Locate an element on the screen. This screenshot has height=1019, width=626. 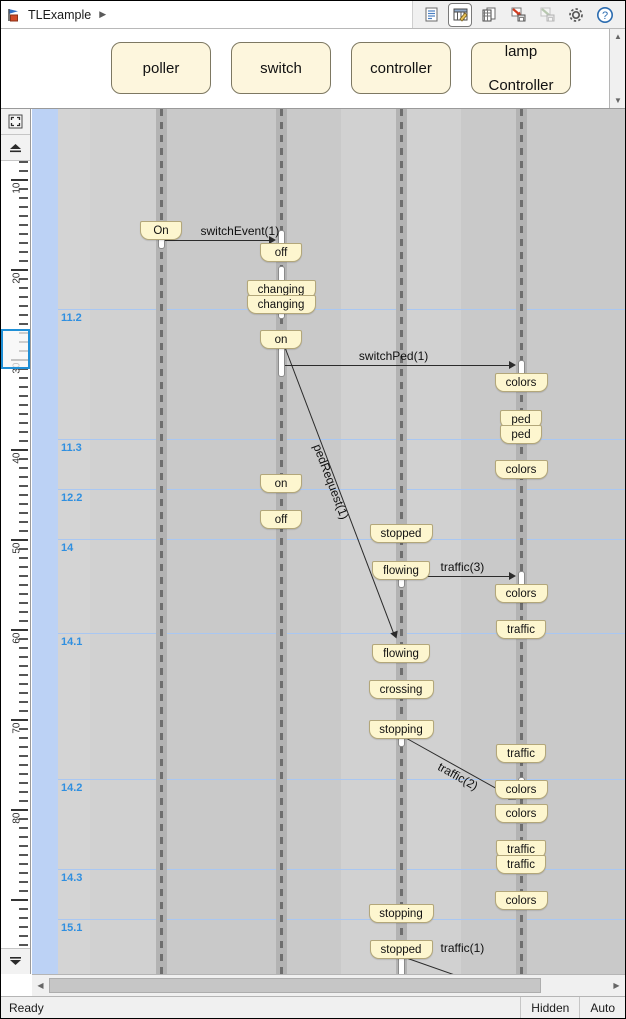
sequence-viewer-icon is located at coordinates (460, 14).